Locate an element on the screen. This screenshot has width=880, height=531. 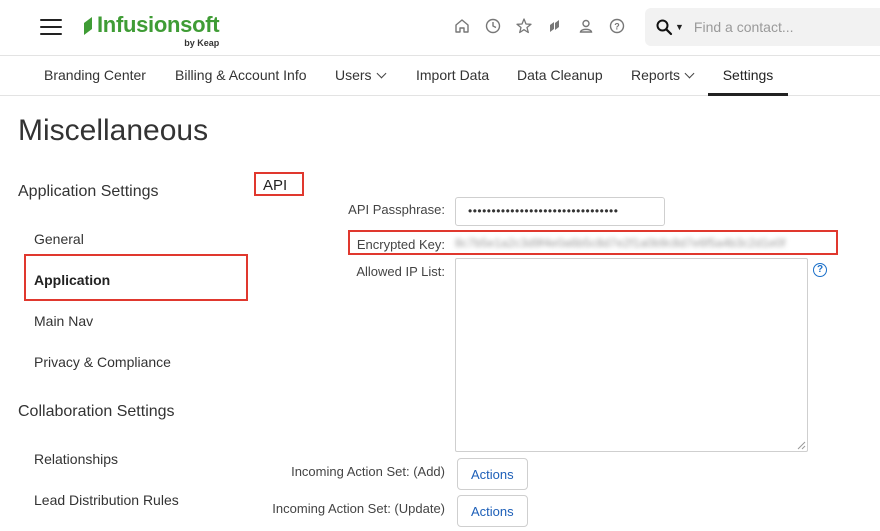
logo-subtitle: by Keap is located at coordinates (202, 43).